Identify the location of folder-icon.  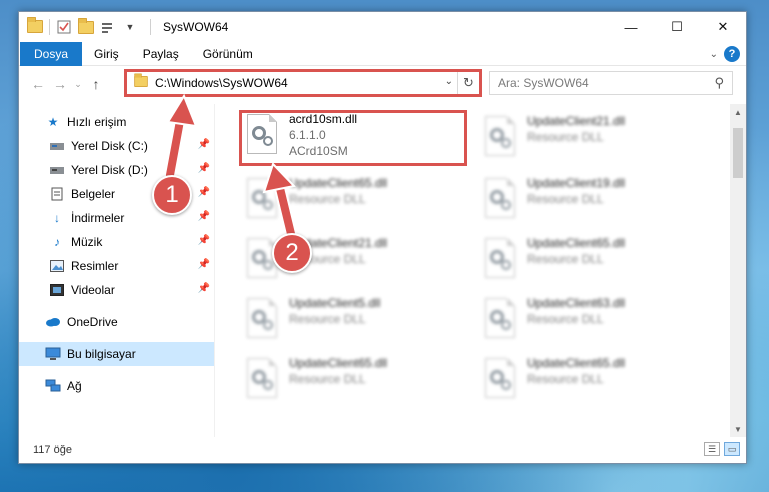
(35, 25).